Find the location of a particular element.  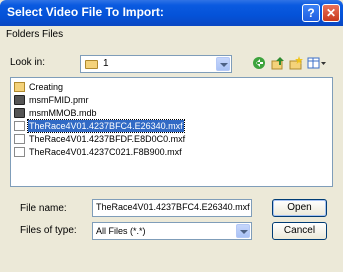

title-bar: Select Video File To Import: ? ✕ is located at coordinates (171, 13).